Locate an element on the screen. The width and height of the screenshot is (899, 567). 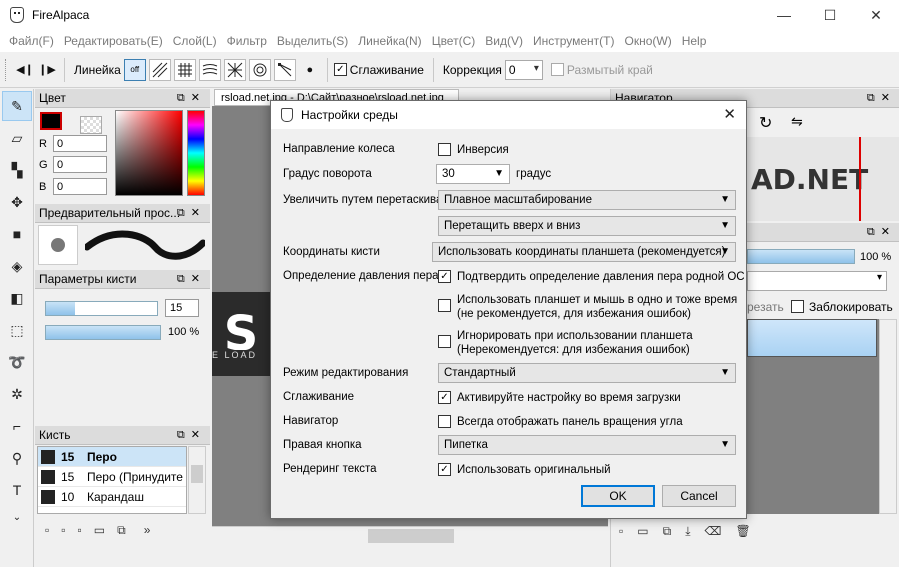
brush-row: 15 Перо (Принудите is located at coordinates (112, 477).